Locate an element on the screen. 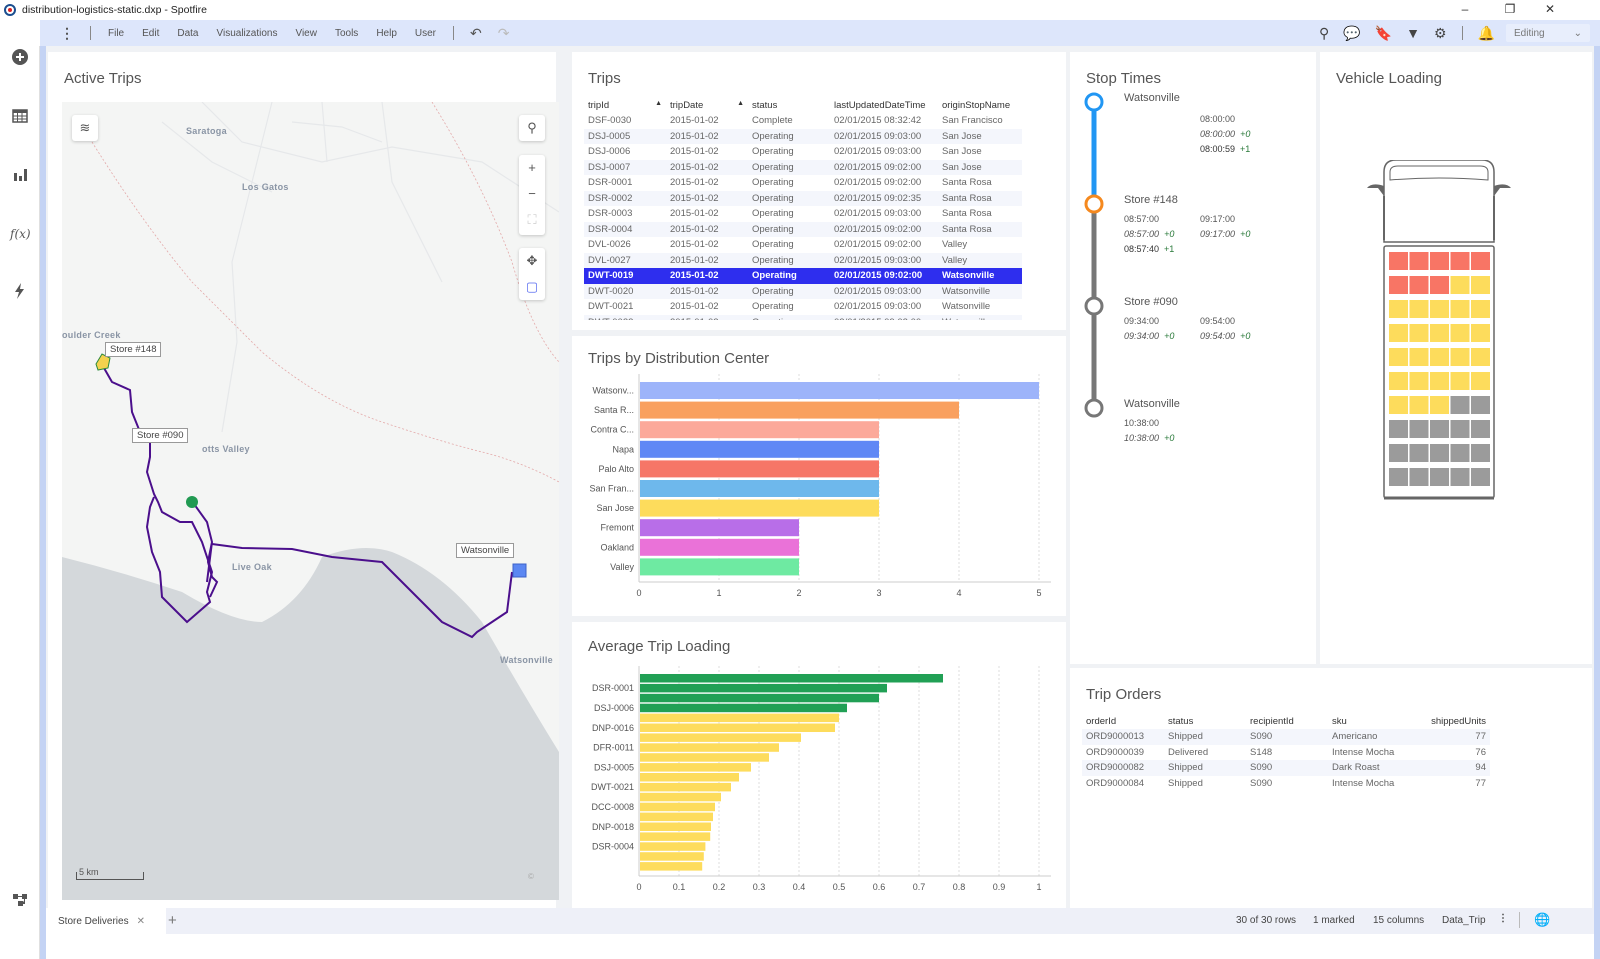  undo-icon: ↶ is located at coordinates (476, 33).